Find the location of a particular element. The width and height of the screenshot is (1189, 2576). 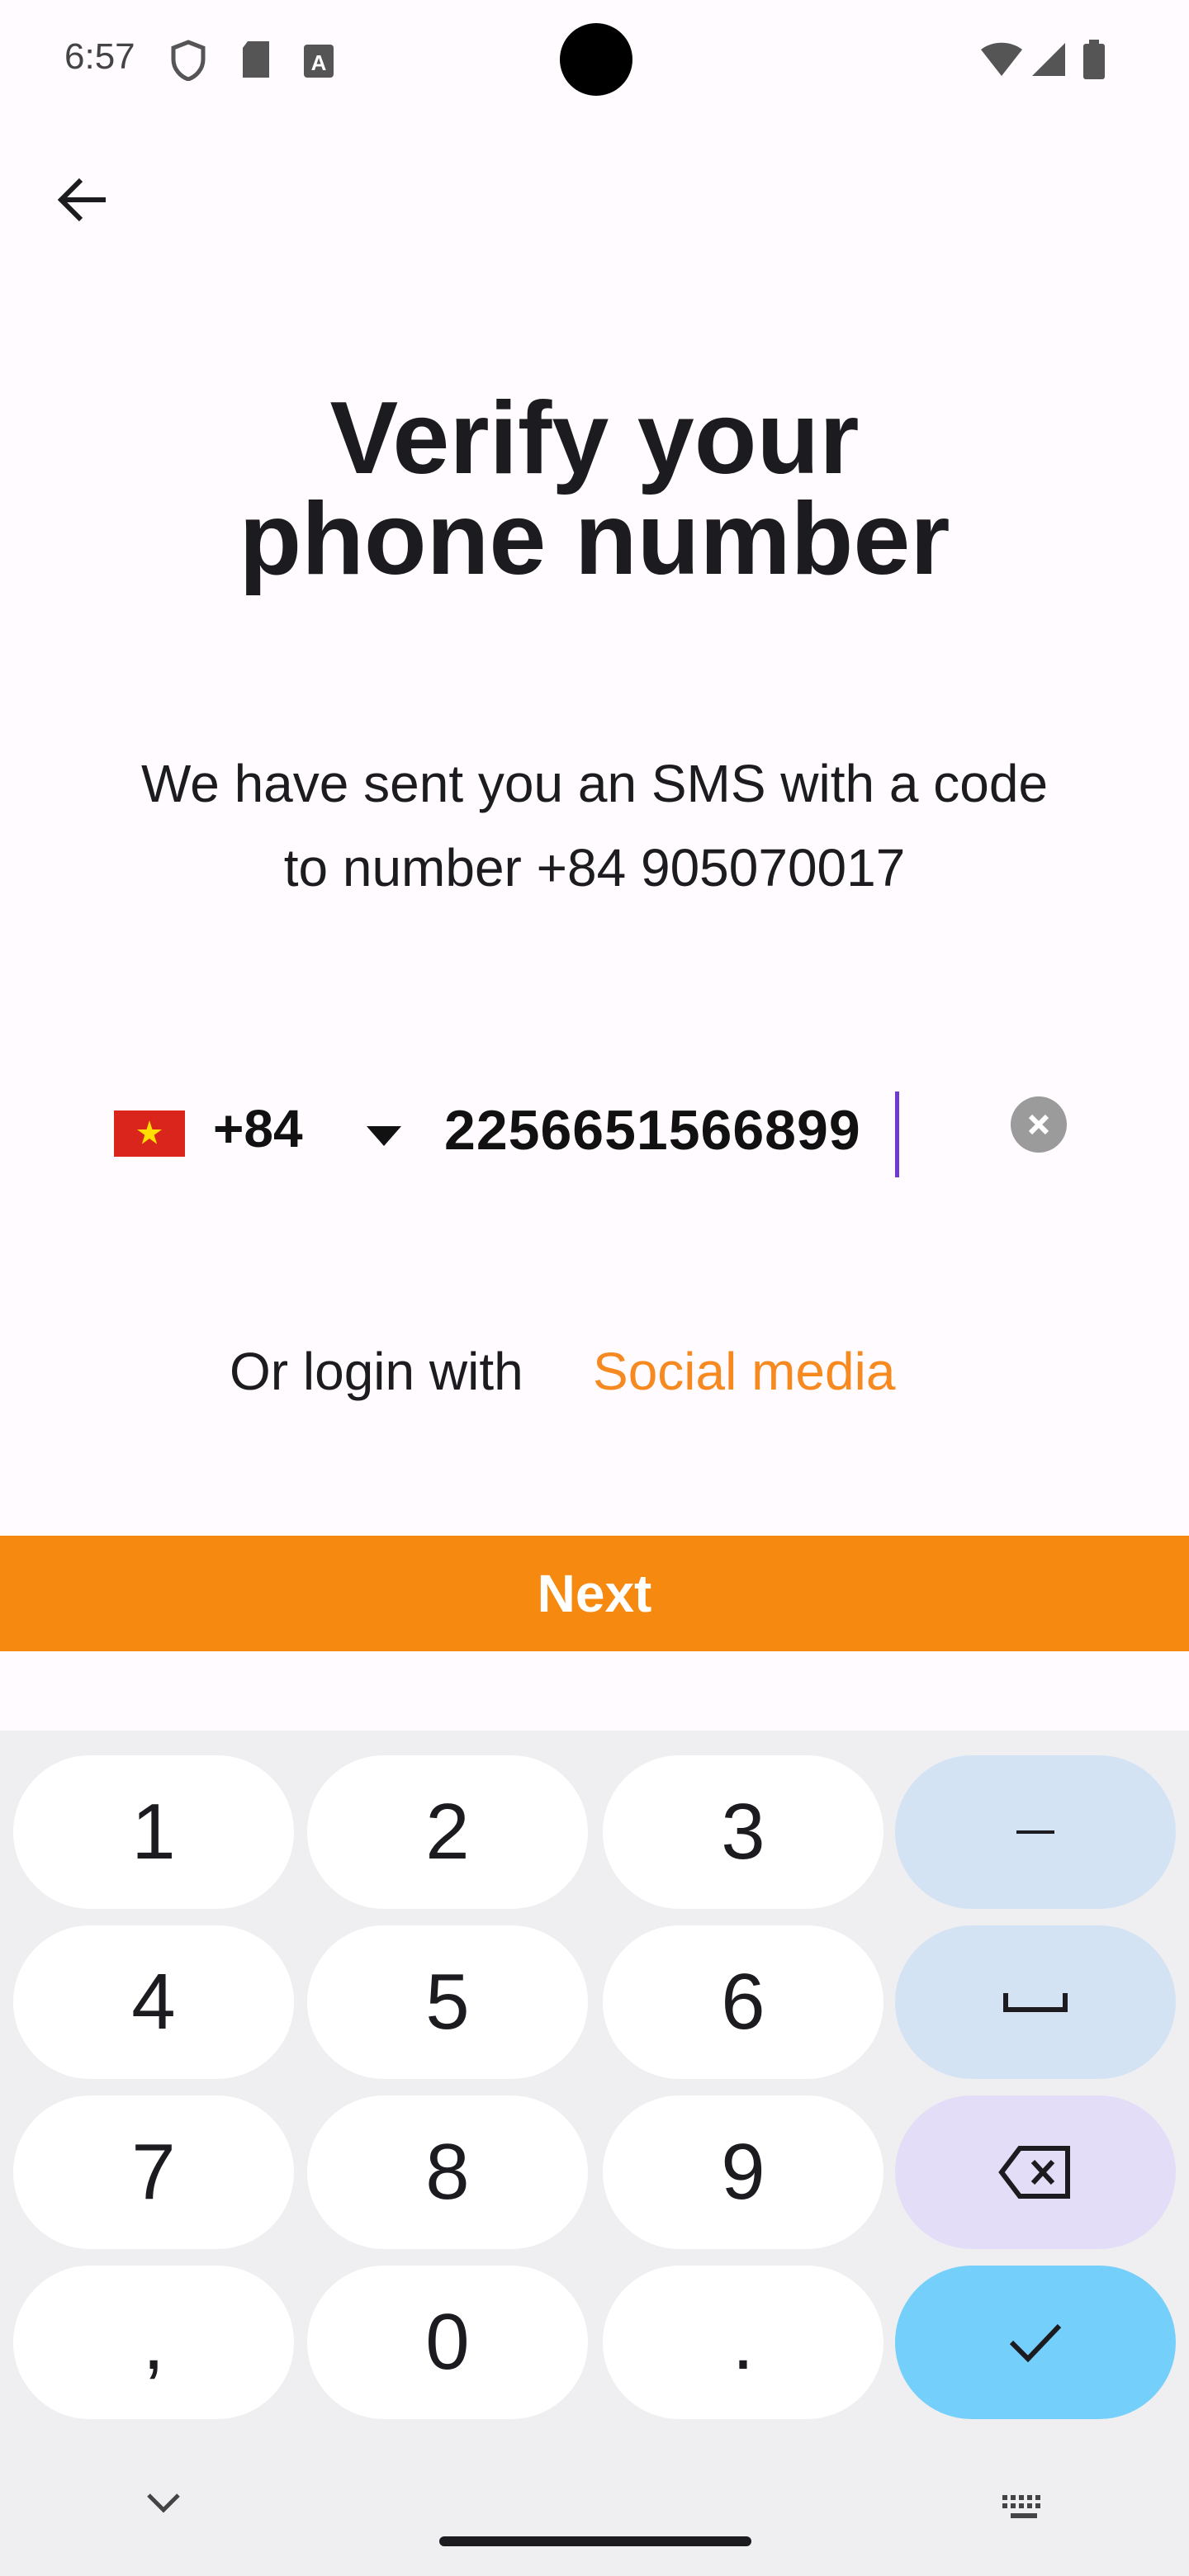

backspace-icon is located at coordinates (1034, 2172).